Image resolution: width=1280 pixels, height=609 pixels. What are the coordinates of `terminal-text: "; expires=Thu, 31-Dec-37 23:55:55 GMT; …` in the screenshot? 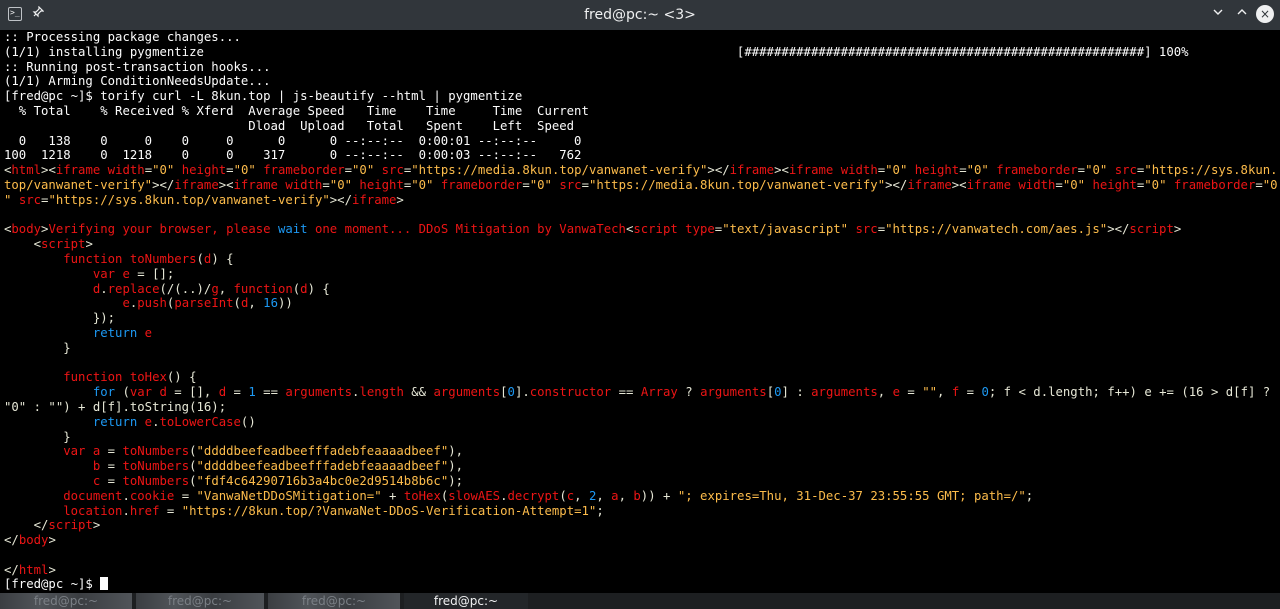 It's located at (851, 495).